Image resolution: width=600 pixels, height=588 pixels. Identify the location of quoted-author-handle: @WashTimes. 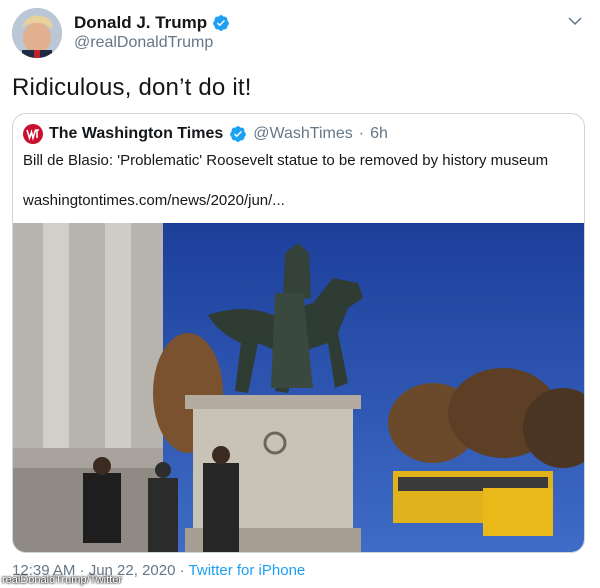
(303, 134).